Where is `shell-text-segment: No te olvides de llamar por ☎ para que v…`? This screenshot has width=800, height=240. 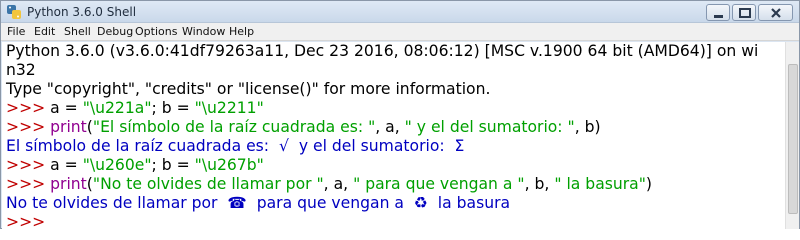 shell-text-segment: No te olvides de llamar por ☎ para que v… is located at coordinates (258, 203).